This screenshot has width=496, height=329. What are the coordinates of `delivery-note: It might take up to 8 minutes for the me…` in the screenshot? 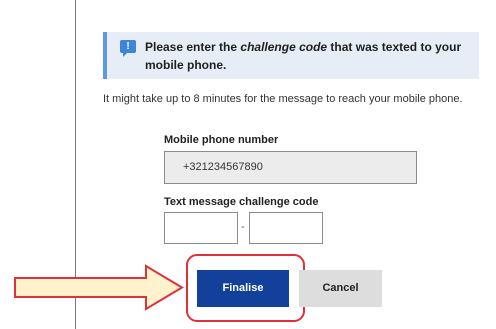 It's located at (283, 99).